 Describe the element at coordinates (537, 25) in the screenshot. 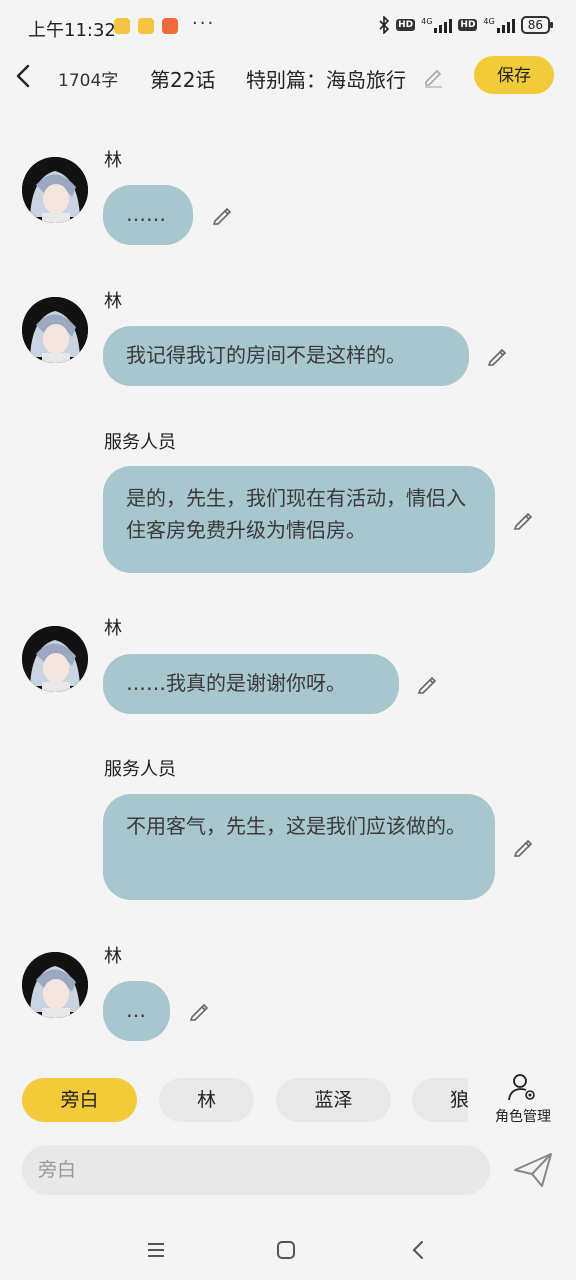

I see `battery-indicator: 86` at that location.